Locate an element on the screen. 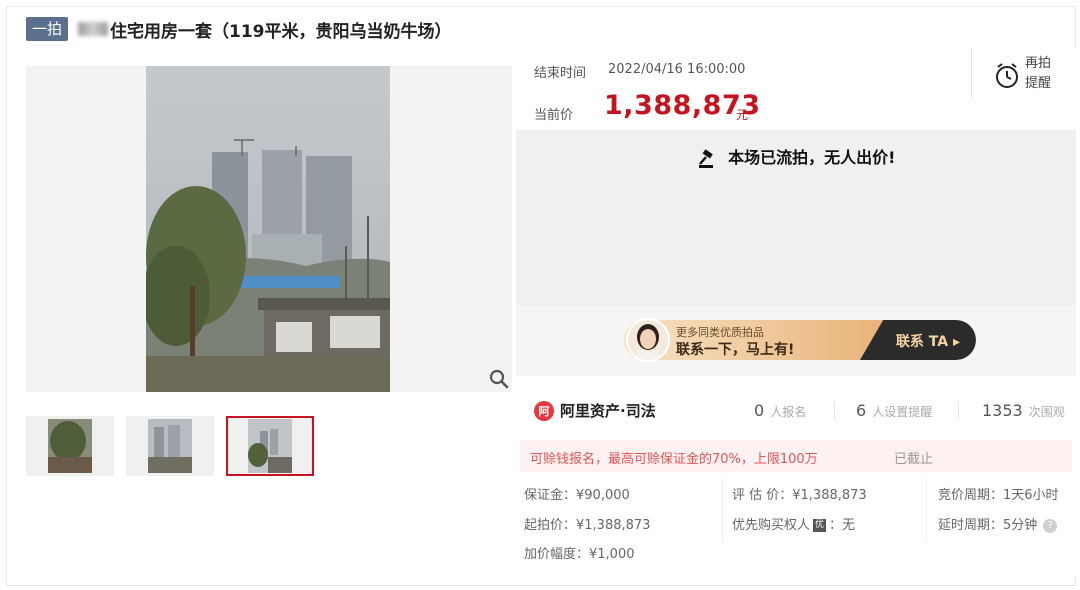 The width and height of the screenshot is (1080, 590). views-stat: 1353 次围观 is located at coordinates (1023, 410).